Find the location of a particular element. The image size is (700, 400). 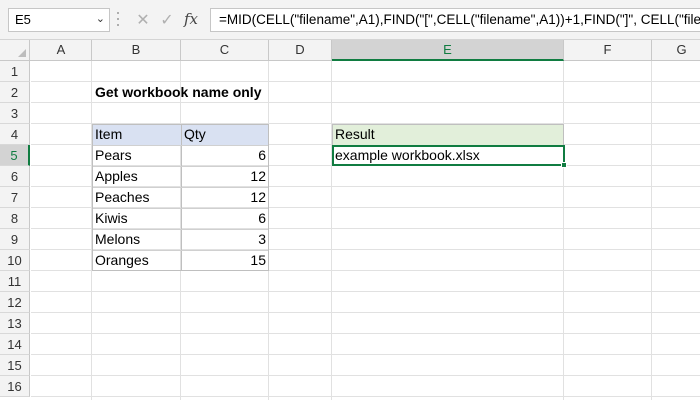

formula-buttons: ✕ ✓ fx is located at coordinates (168, 20).